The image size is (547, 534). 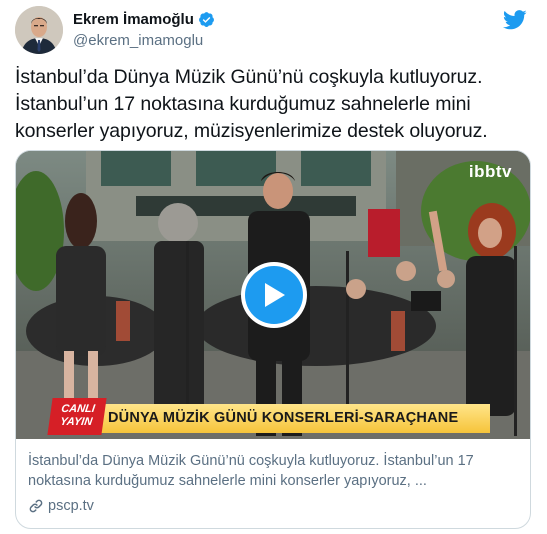 I want to click on live-label-line2: YAYIN, so click(x=76, y=422).